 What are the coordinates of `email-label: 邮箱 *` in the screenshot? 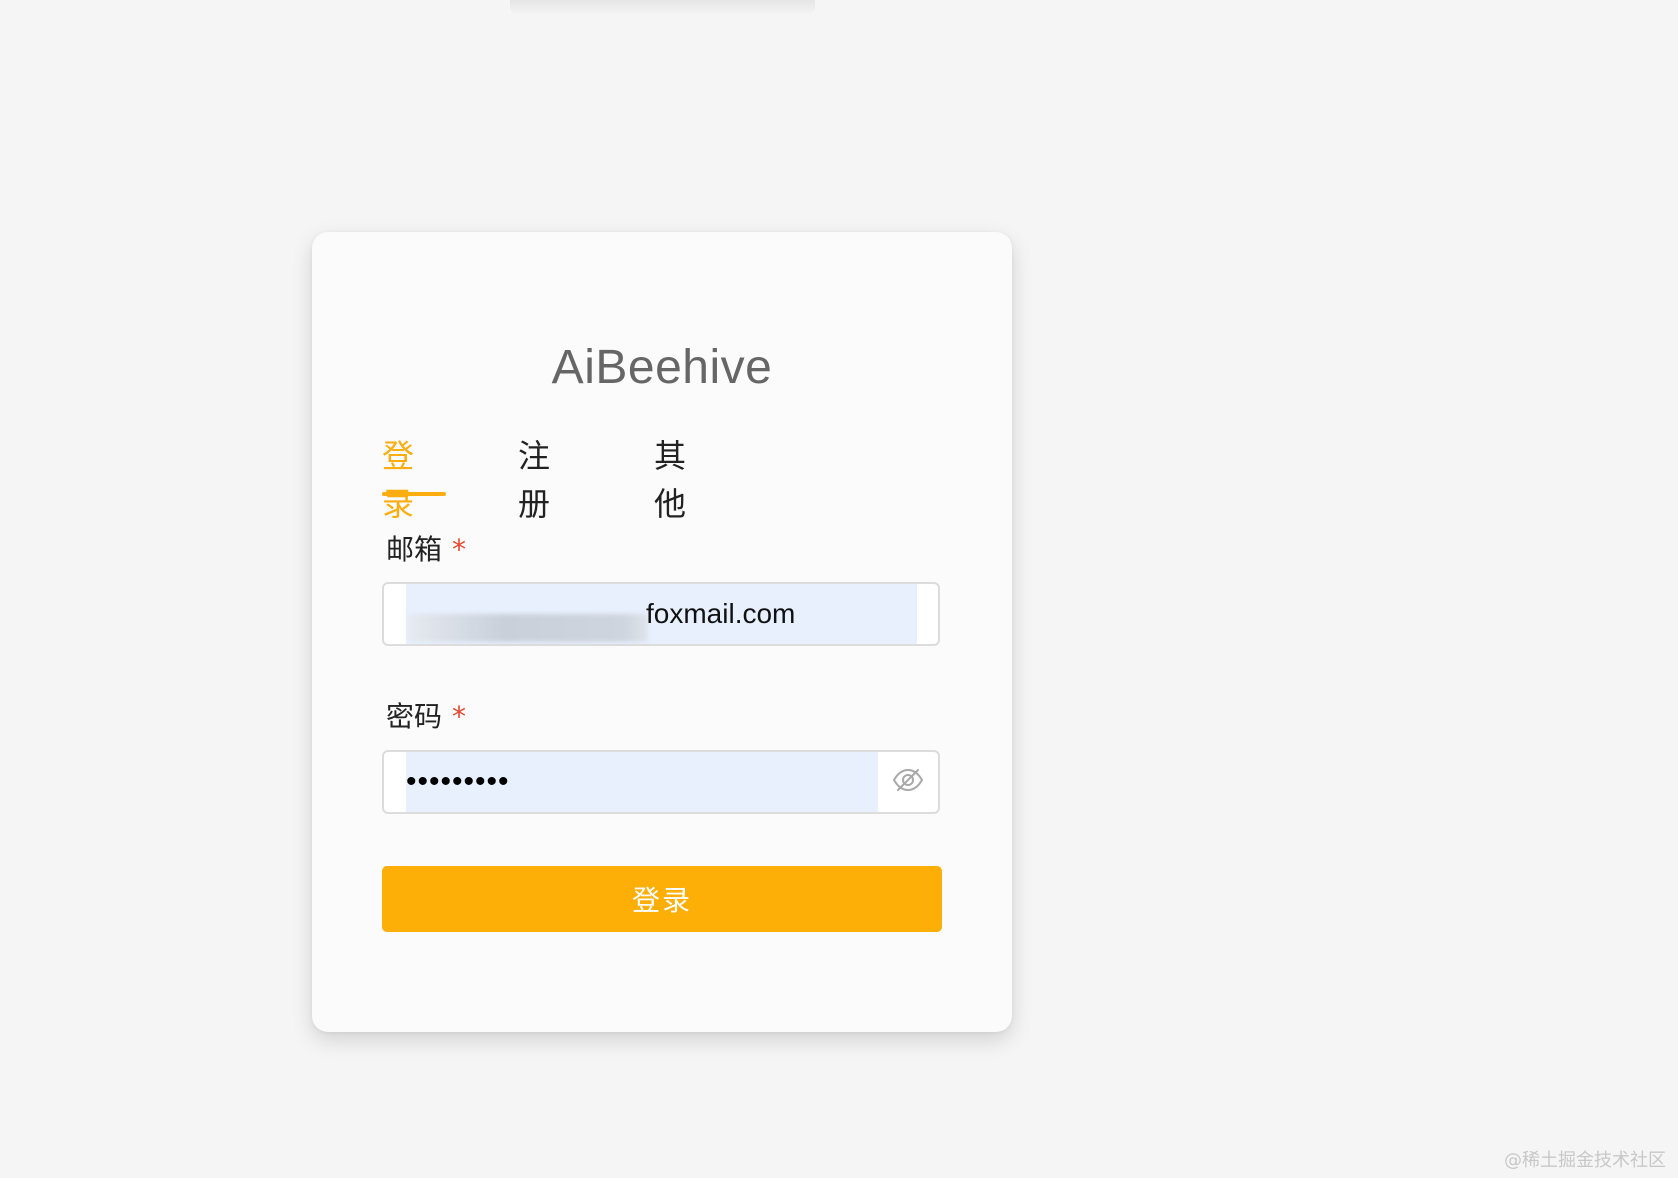 It's located at (426, 548).